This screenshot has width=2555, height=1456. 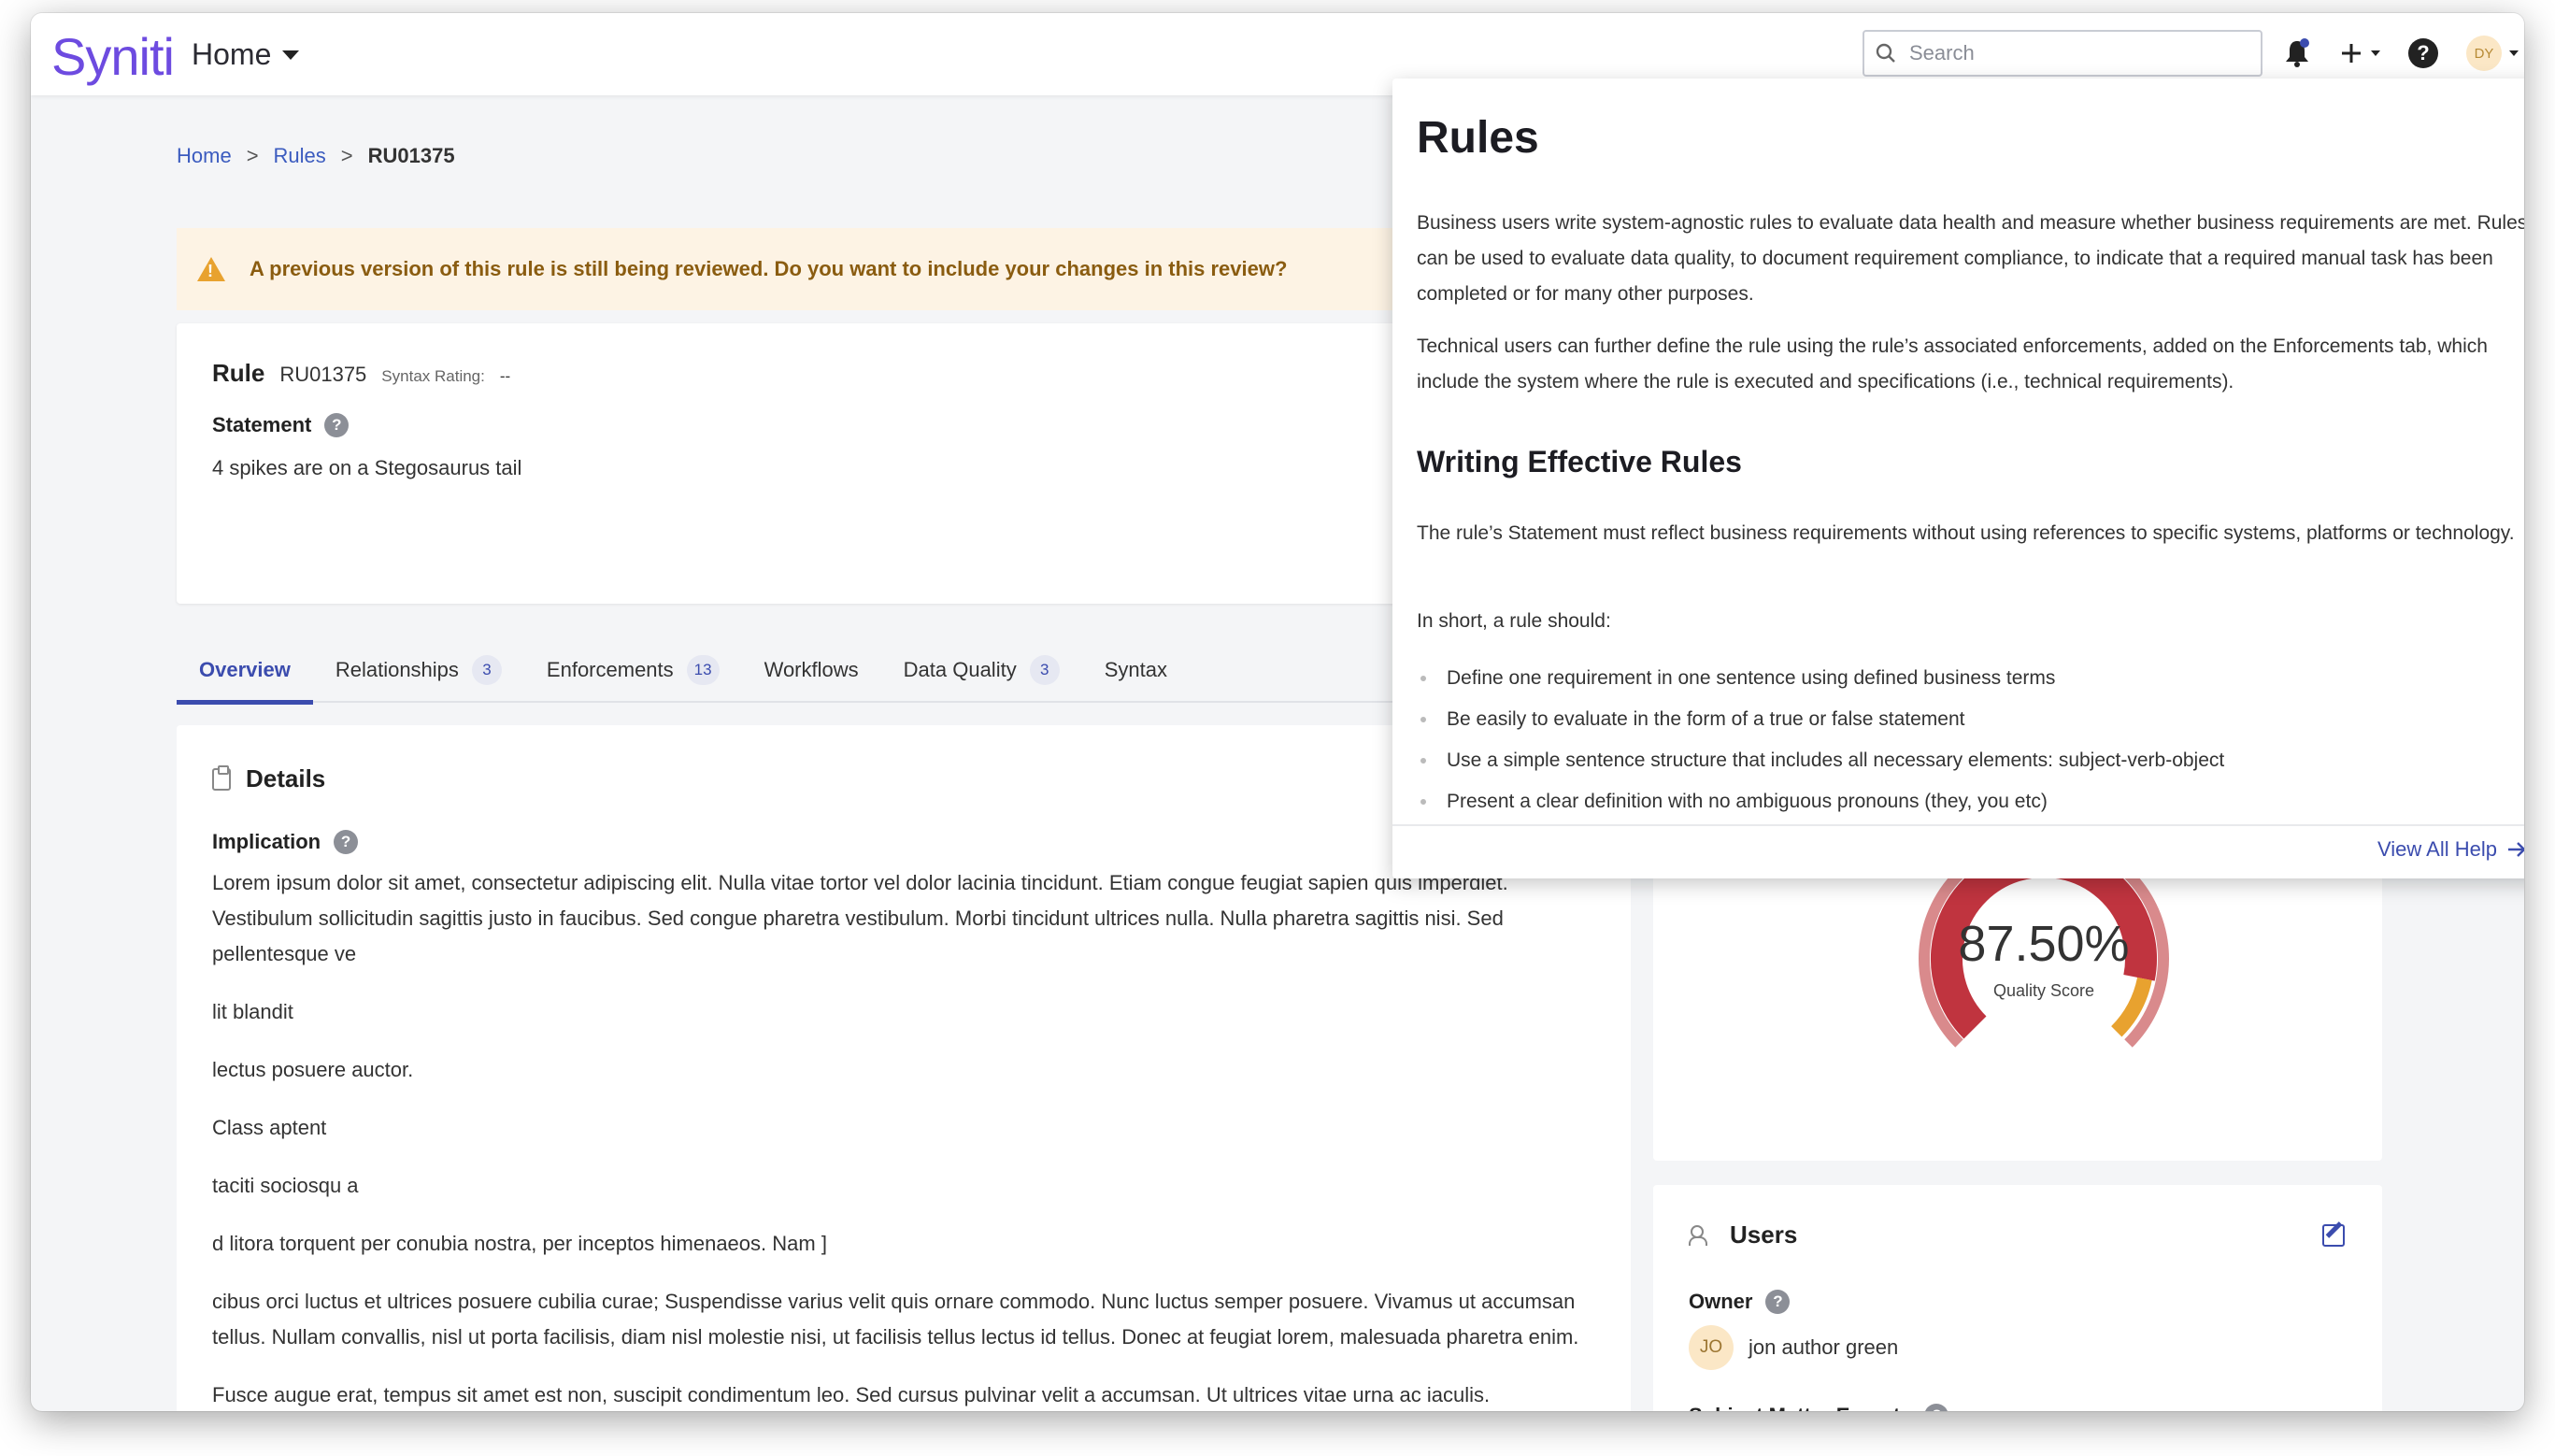 I want to click on tab-data-quality: Data Quality 3, so click(x=981, y=670).